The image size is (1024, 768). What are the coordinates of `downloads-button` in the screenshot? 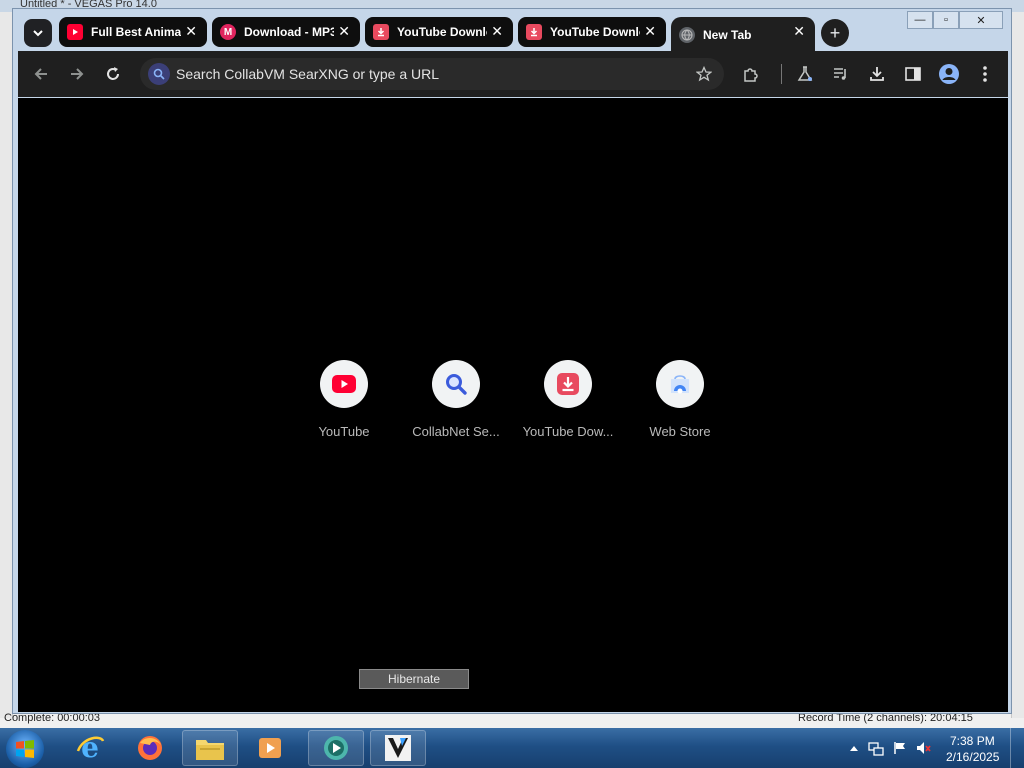 It's located at (877, 74).